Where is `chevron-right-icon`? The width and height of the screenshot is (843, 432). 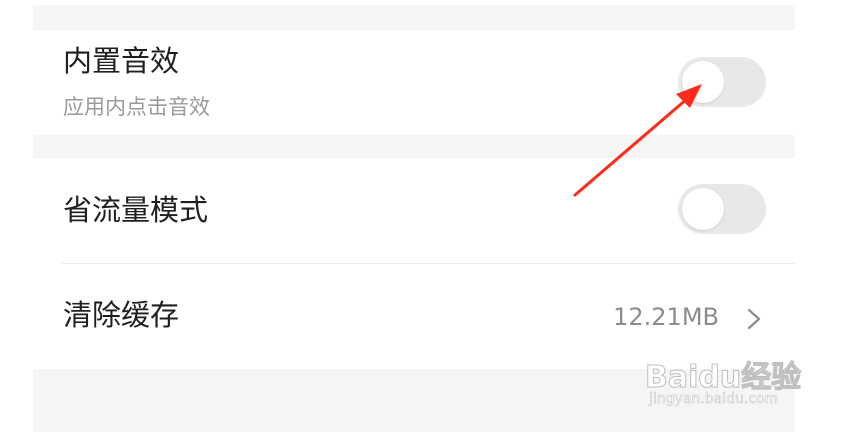
chevron-right-icon is located at coordinates (754, 319).